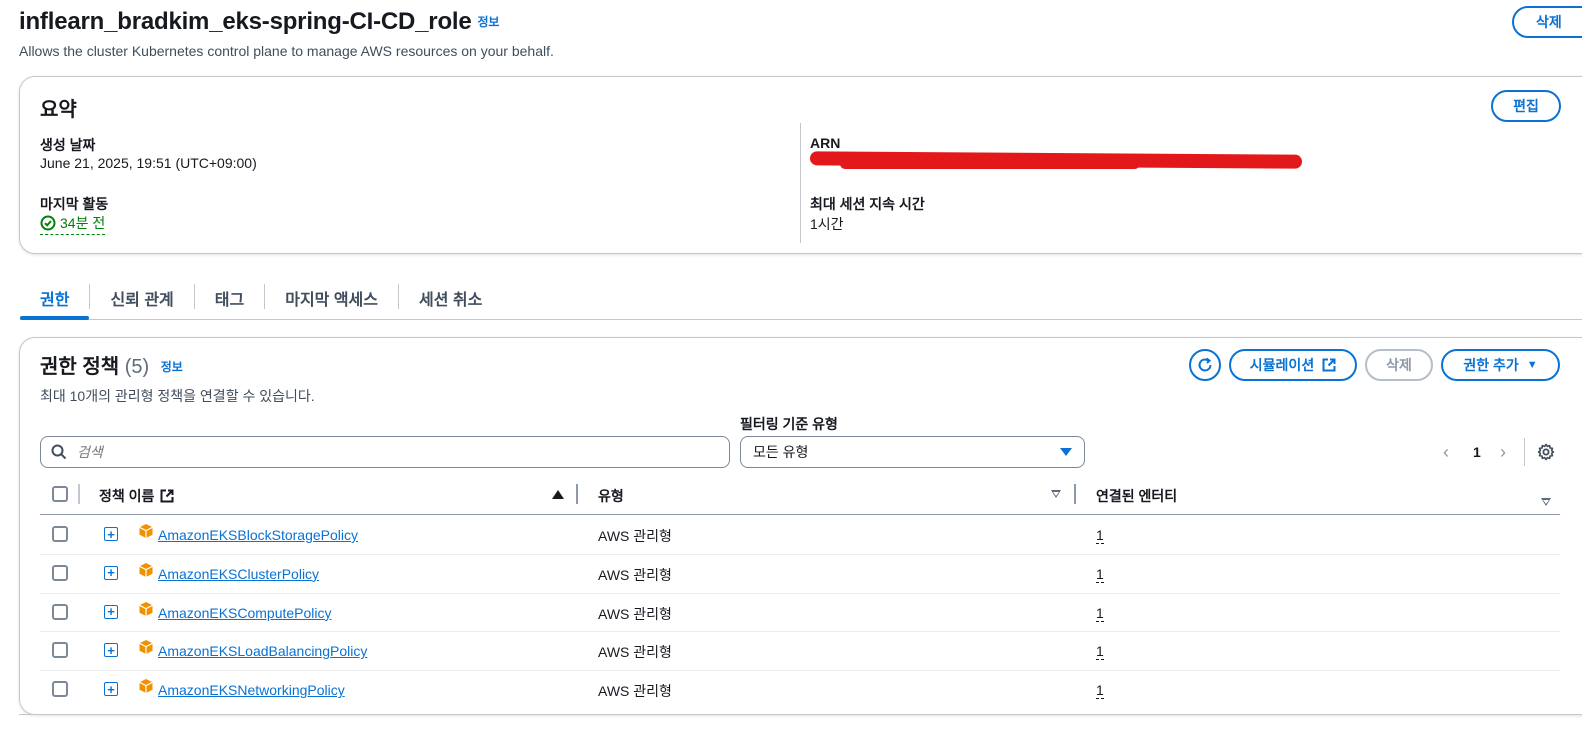 This screenshot has width=1582, height=732. I want to click on policy-name-link: AmazonEKSBlockStoragePolicy, so click(258, 535).